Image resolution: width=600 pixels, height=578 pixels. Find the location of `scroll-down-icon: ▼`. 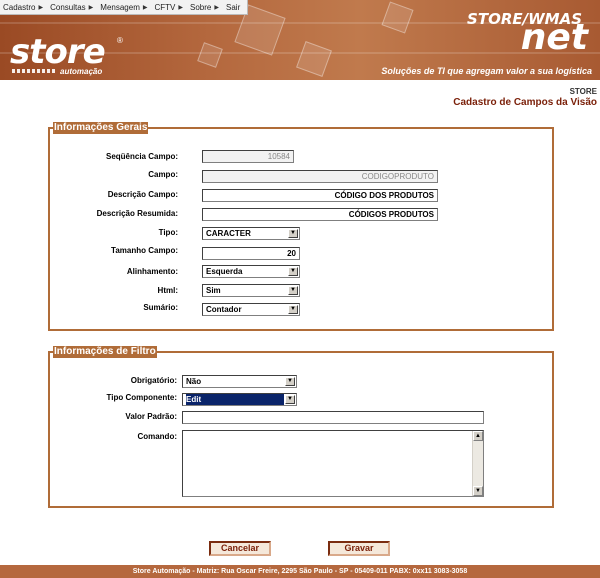

scroll-down-icon: ▼ is located at coordinates (478, 491).